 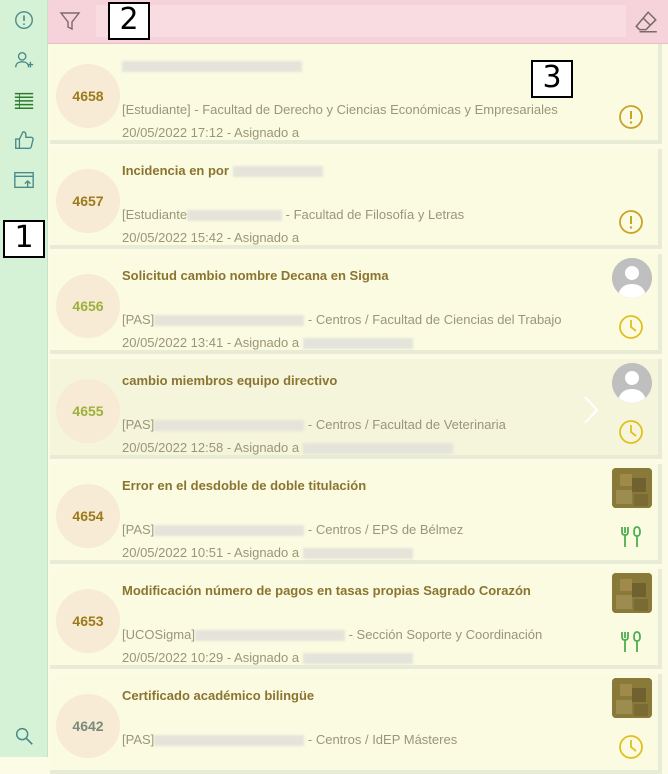 What do you see at coordinates (591, 410) in the screenshot?
I see `chevron-right-icon` at bounding box center [591, 410].